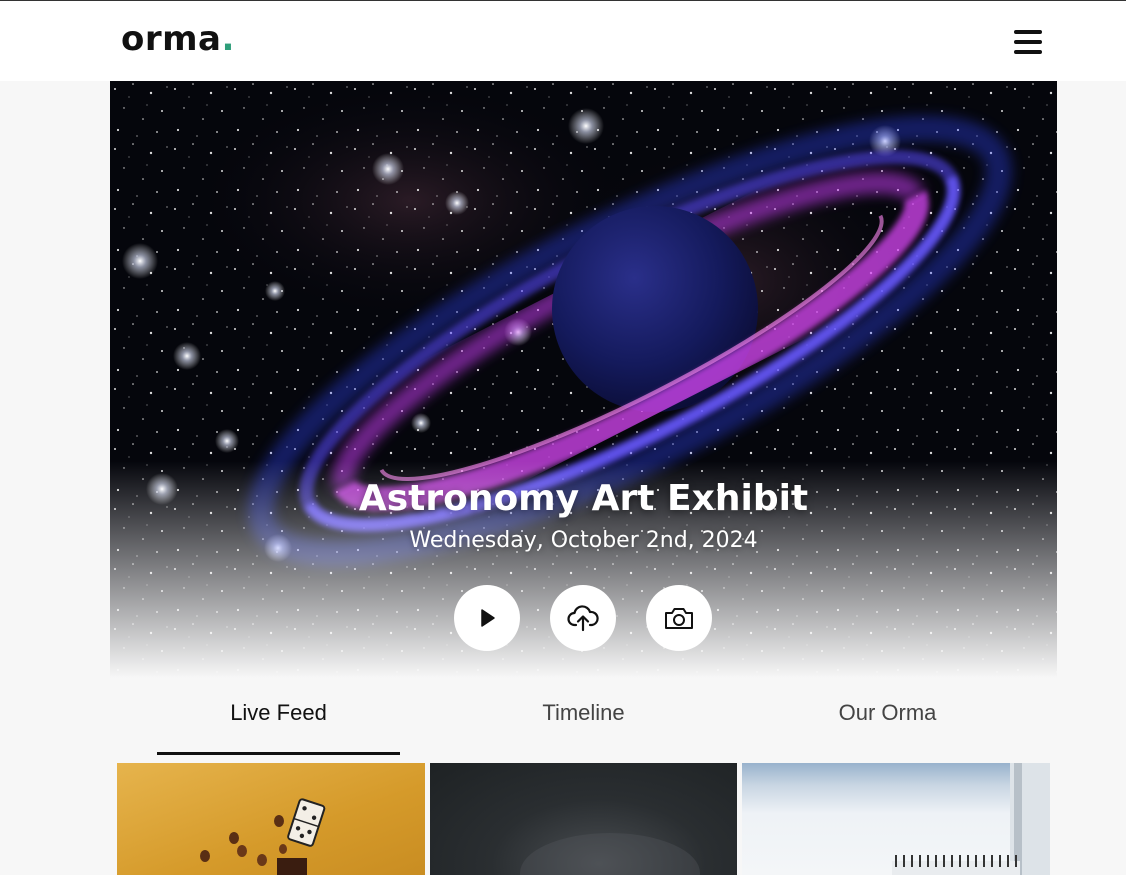  I want to click on active-tab-indicator, so click(278, 753).